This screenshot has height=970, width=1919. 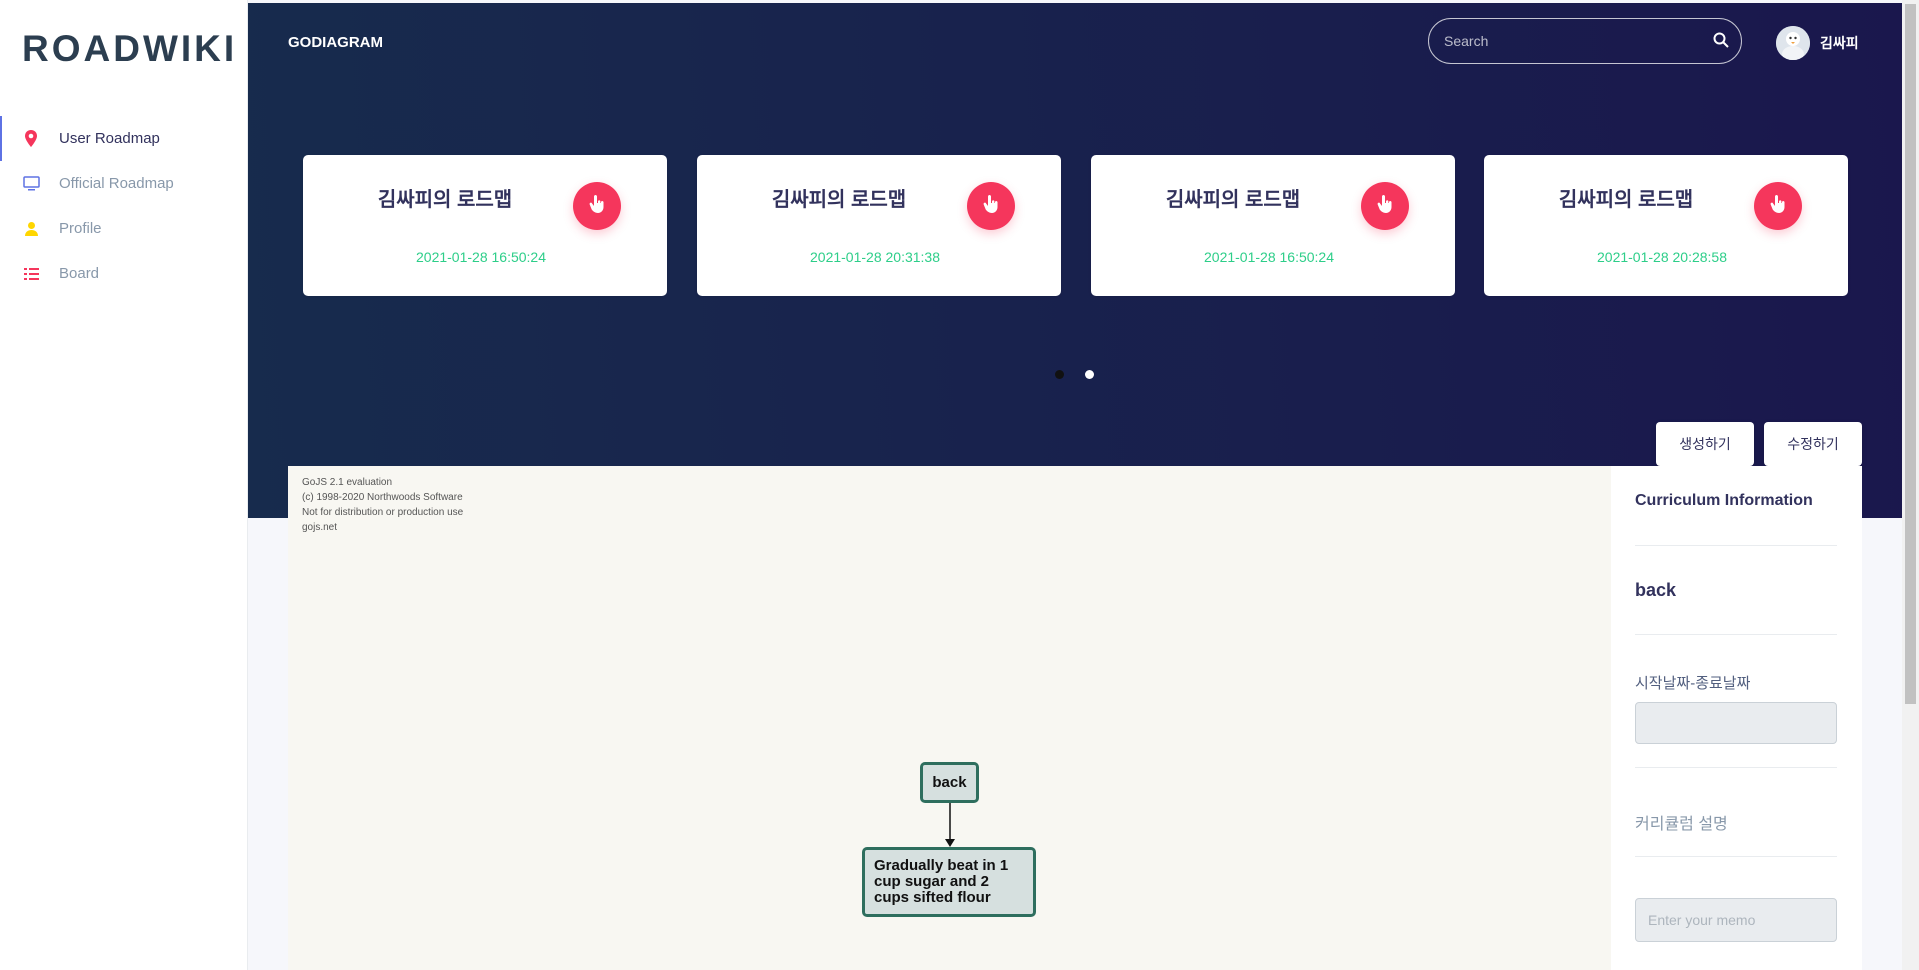 I want to click on sidebar-item-user-roadmap: User Roadmap, so click(x=124, y=138).